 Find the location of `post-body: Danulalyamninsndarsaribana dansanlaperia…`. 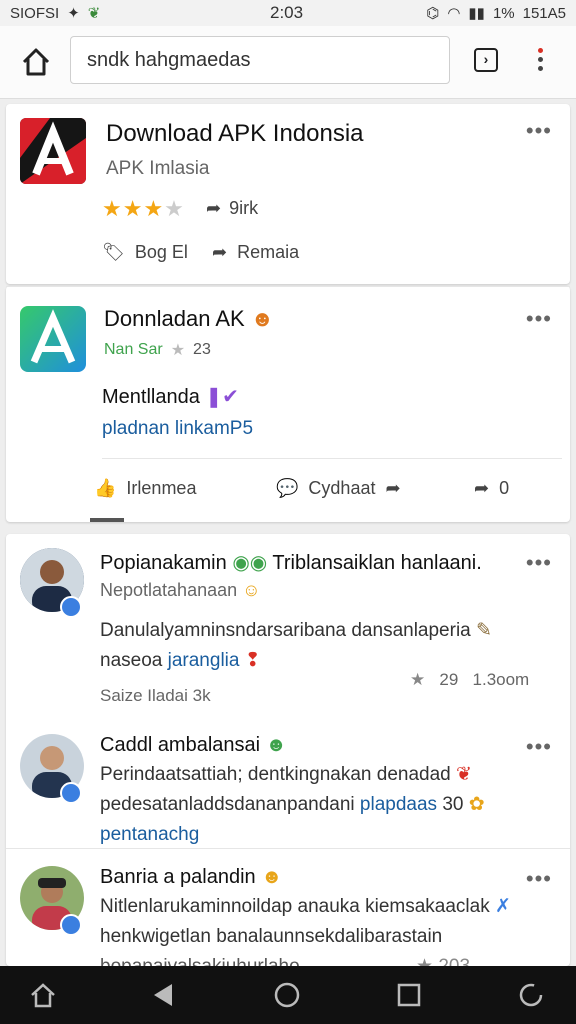

post-body: Danulalyamninsndarsaribana dansanlaperia… is located at coordinates (296, 645).